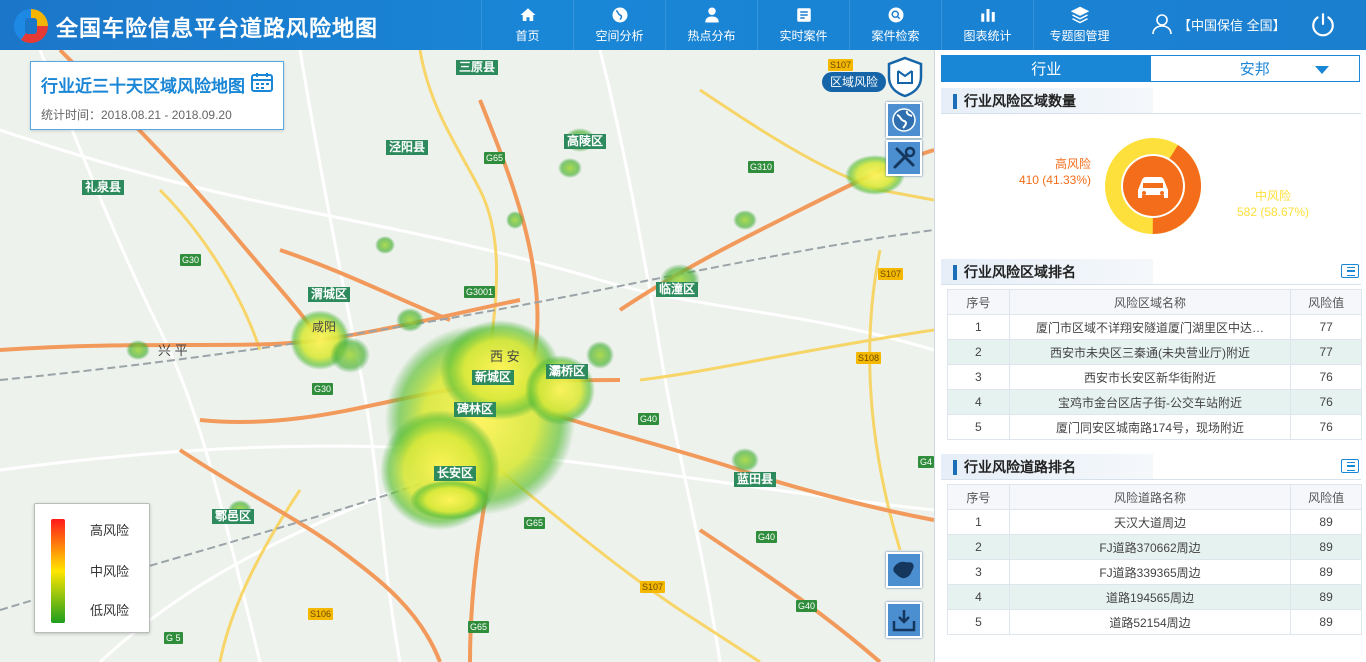  I want to click on user-org: 【中国保信 全国】, so click(1232, 25).